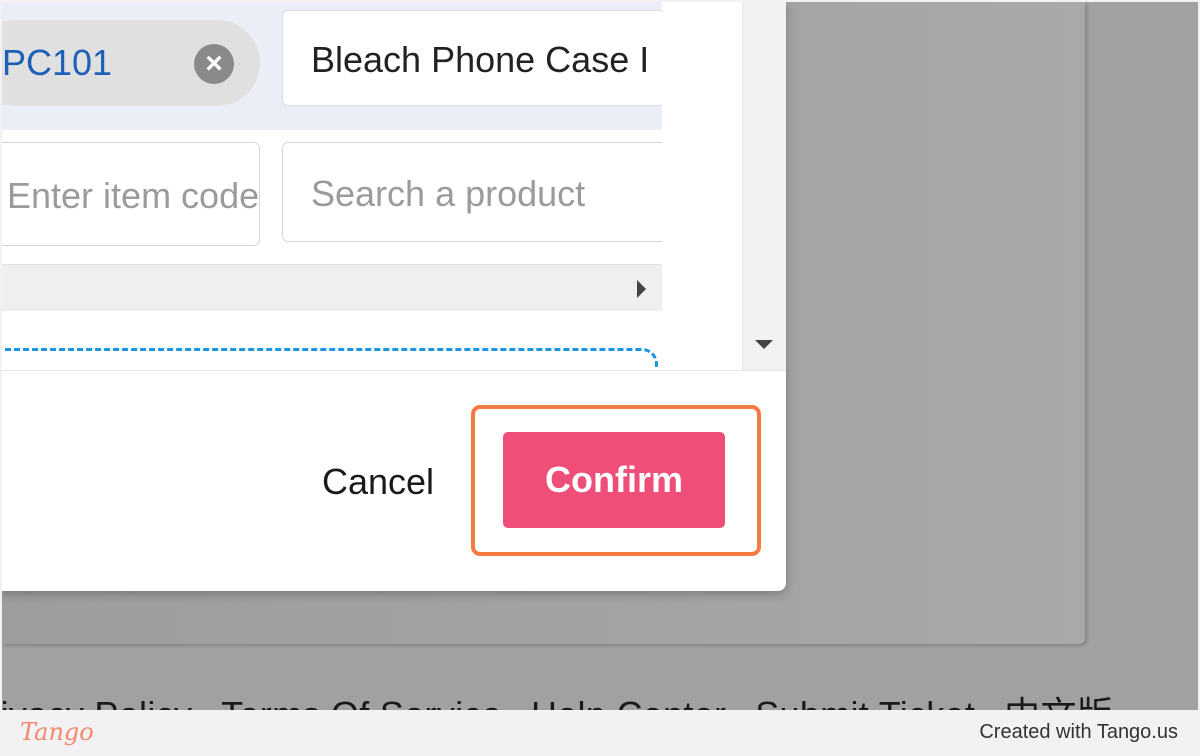 Image resolution: width=1200 pixels, height=756 pixels. What do you see at coordinates (1058, 702) in the screenshot?
I see `footer-link-chinese: 中文版` at bounding box center [1058, 702].